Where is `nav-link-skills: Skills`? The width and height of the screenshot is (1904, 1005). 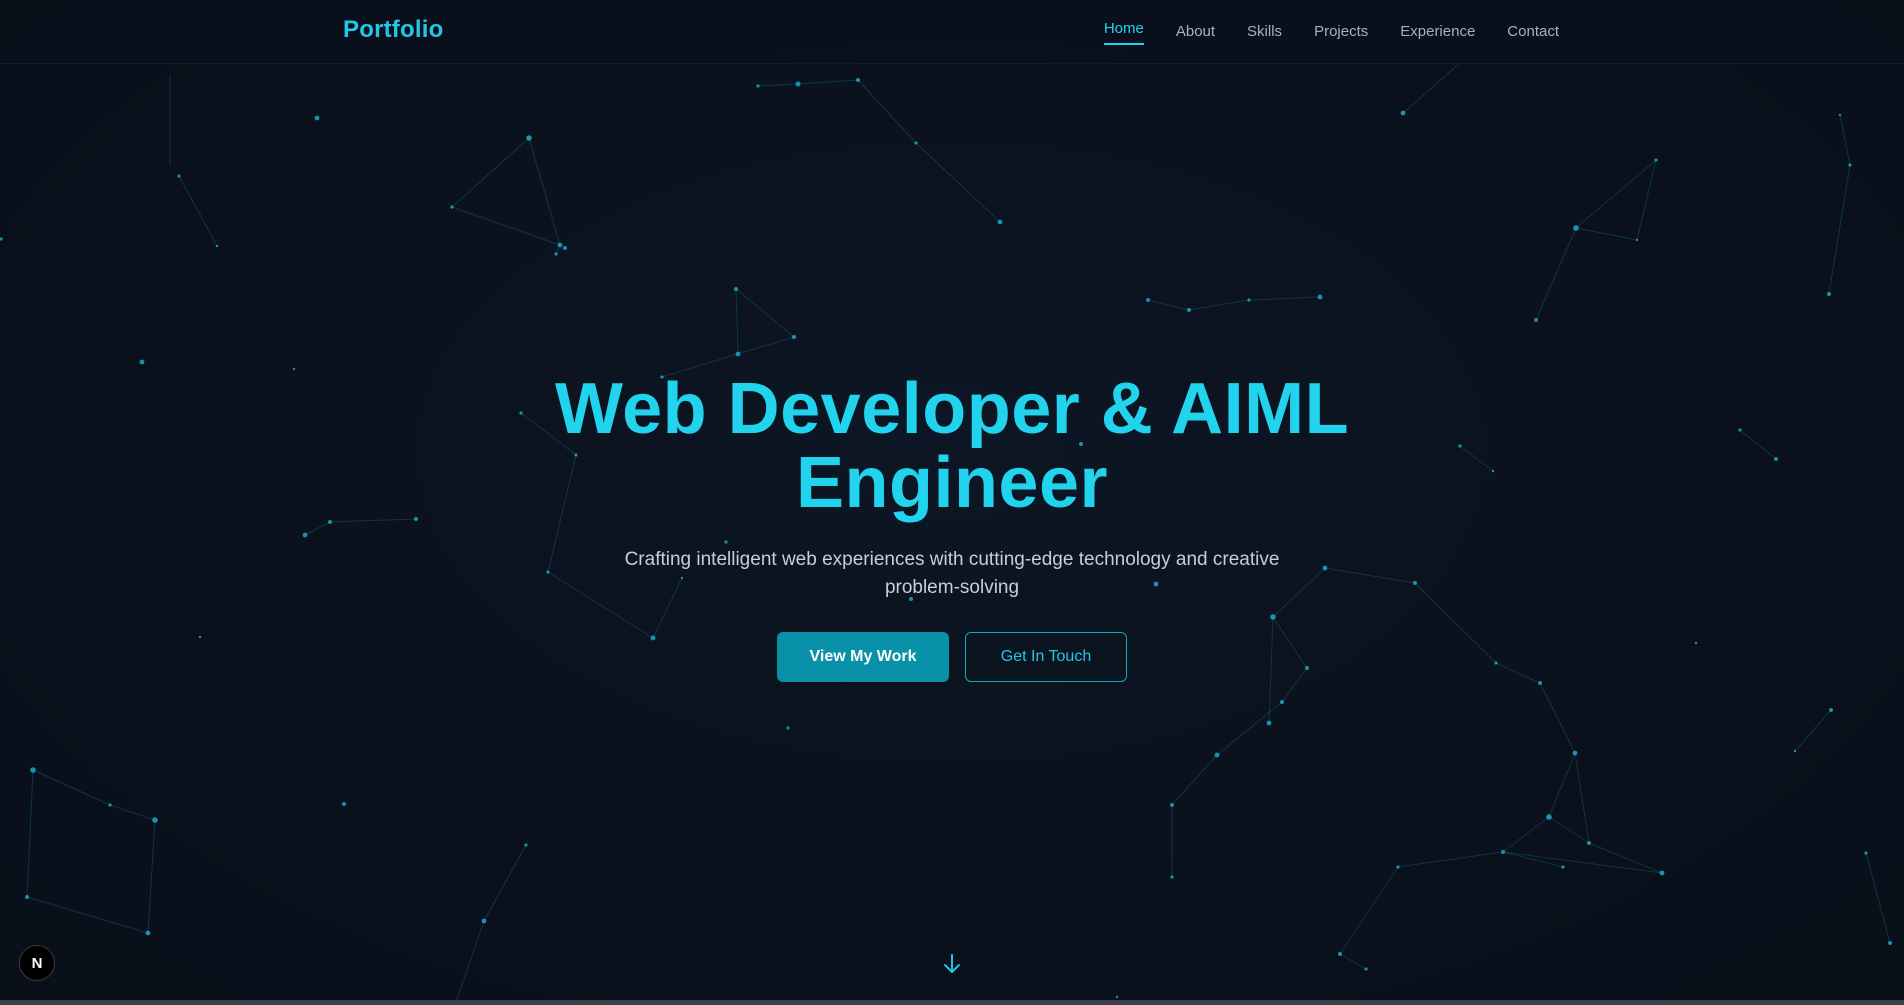
nav-link-skills: Skills is located at coordinates (1264, 31).